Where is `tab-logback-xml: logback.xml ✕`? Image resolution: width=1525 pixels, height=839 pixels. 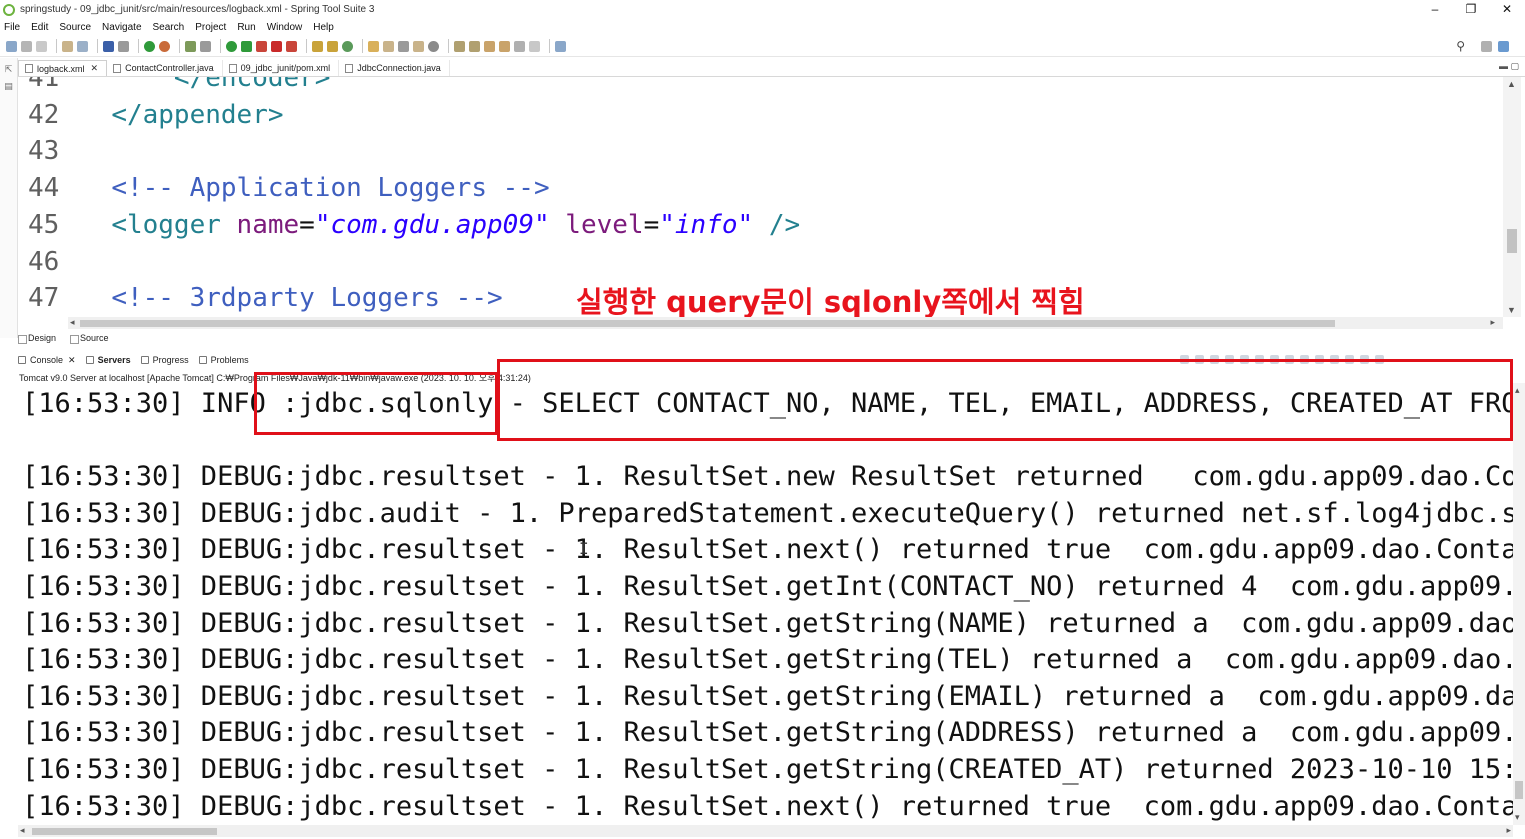 tab-logback-xml: logback.xml ✕ is located at coordinates (63, 68).